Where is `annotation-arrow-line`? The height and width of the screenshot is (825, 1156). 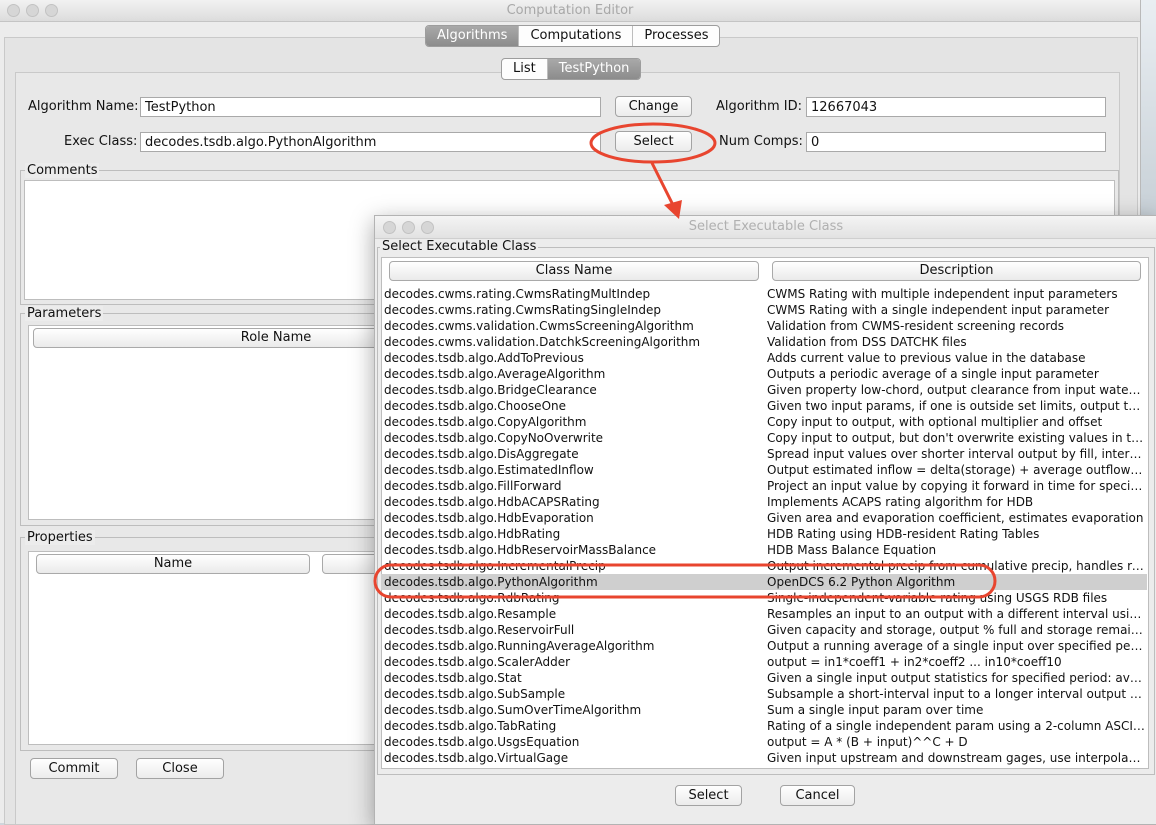 annotation-arrow-line is located at coordinates (663, 185).